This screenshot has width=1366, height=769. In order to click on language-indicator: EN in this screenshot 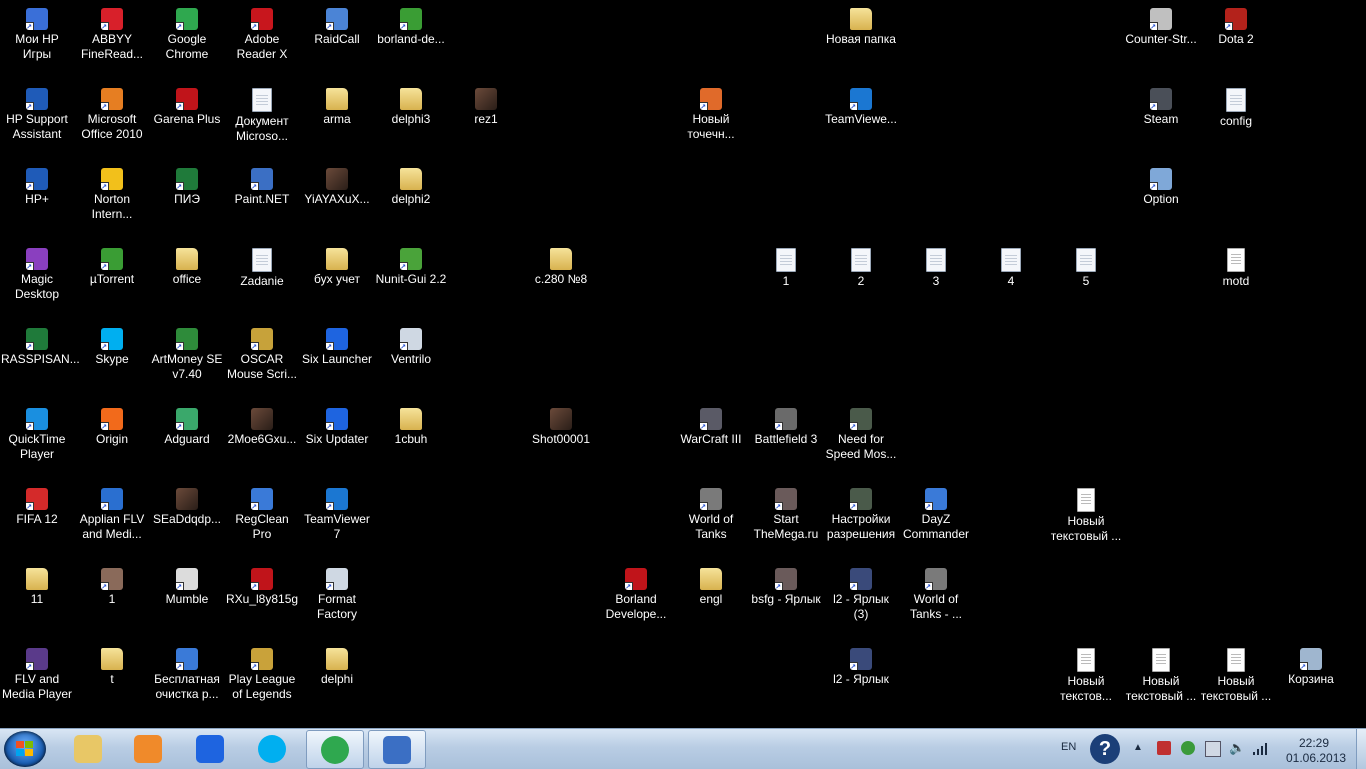, I will do `click(1068, 747)`.